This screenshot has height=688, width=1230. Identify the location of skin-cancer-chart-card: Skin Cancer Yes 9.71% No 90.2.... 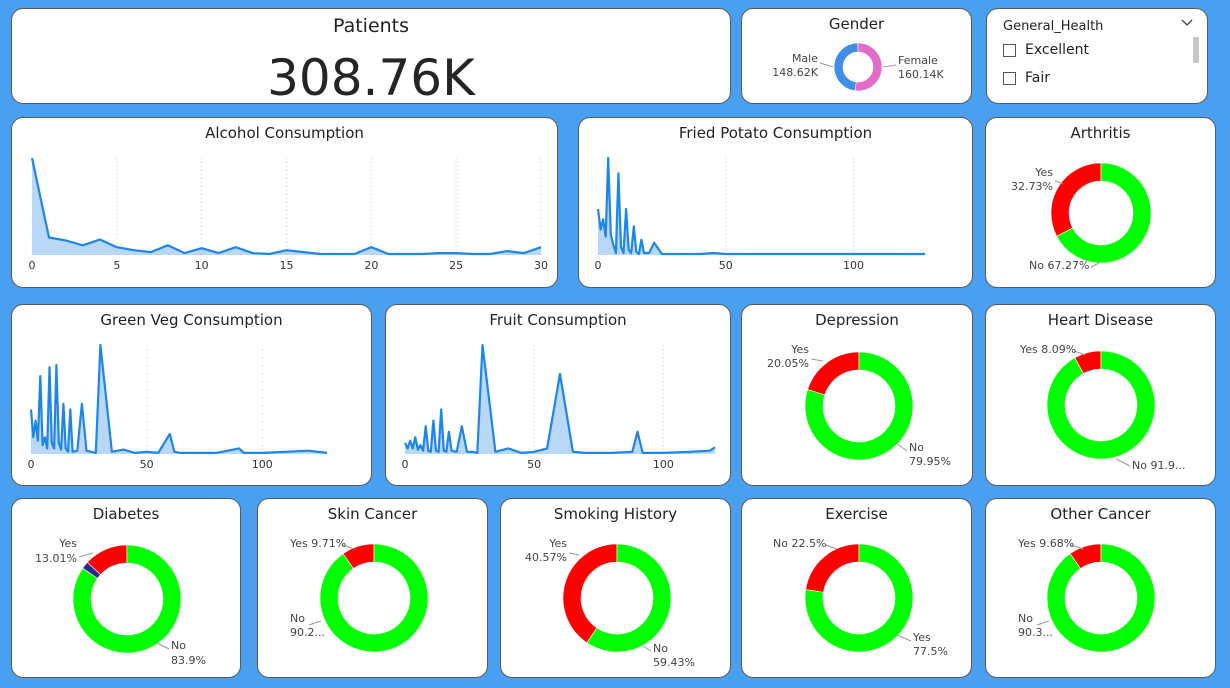
(372, 588).